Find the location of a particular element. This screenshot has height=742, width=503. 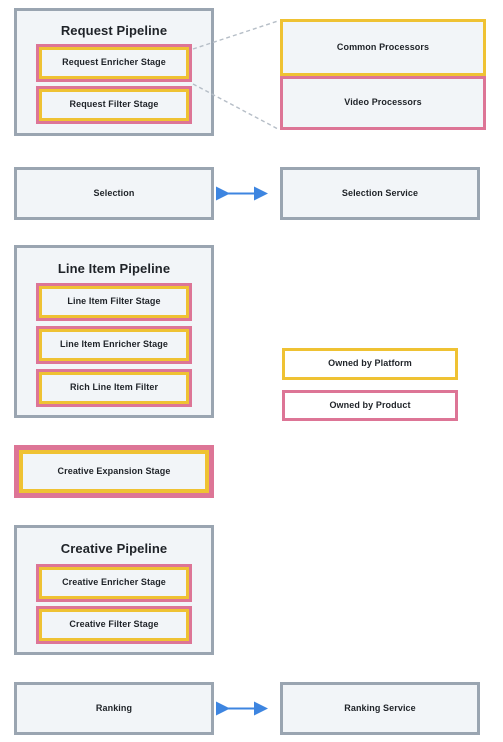

stage-creative-filter-inner: Creative Filter Stage is located at coordinates (114, 625).